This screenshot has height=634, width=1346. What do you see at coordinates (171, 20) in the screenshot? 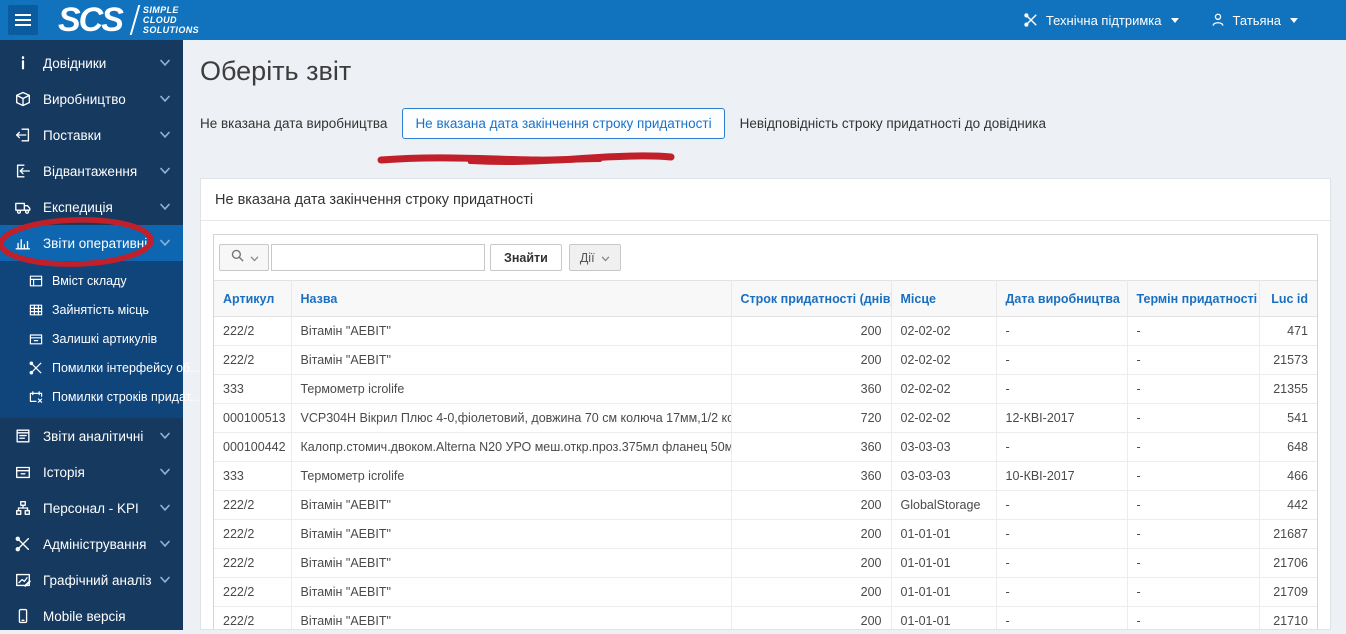
I see `logo-tagline: SIMPLE CLOUD SOLUTIONS` at bounding box center [171, 20].